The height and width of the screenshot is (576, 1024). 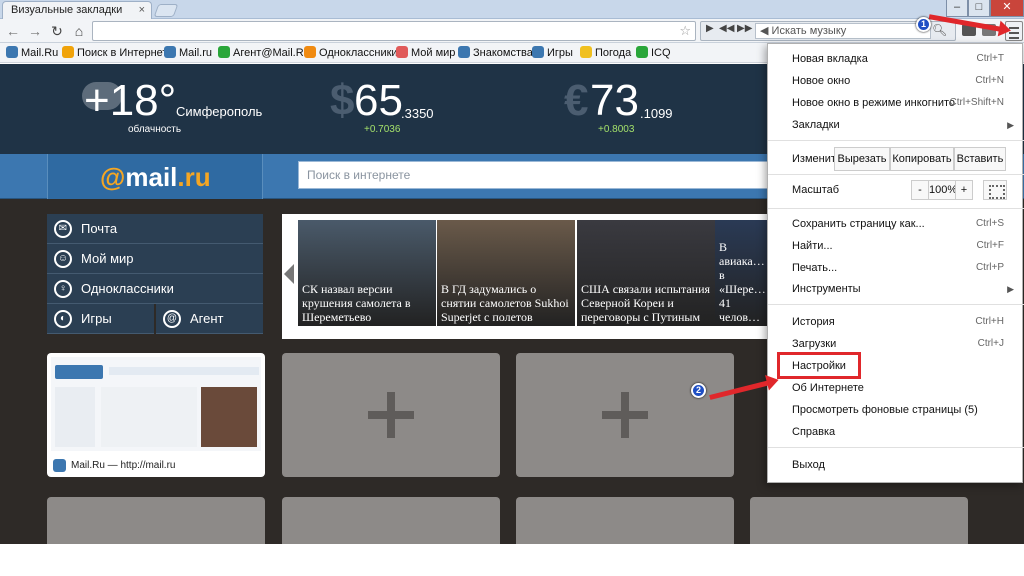 I want to click on shortcut-incognito: Ctrl+Shift+N, so click(x=976, y=102).